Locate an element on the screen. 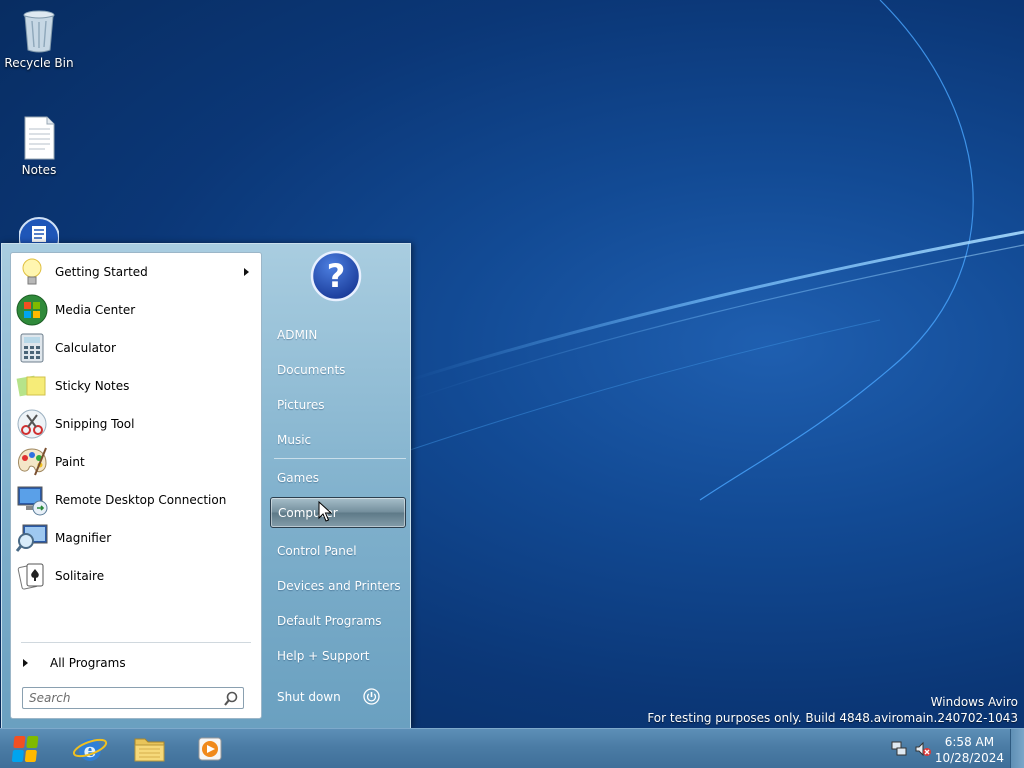 This screenshot has height=768, width=1024. submenu-arrow-icon is located at coordinates (246, 272).